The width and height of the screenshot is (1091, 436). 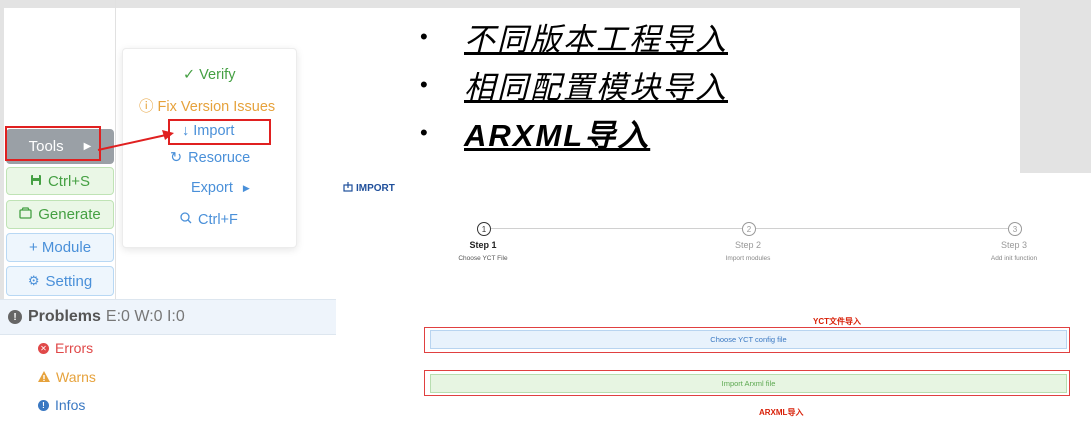 What do you see at coordinates (545, 4) in the screenshot?
I see `top-border` at bounding box center [545, 4].